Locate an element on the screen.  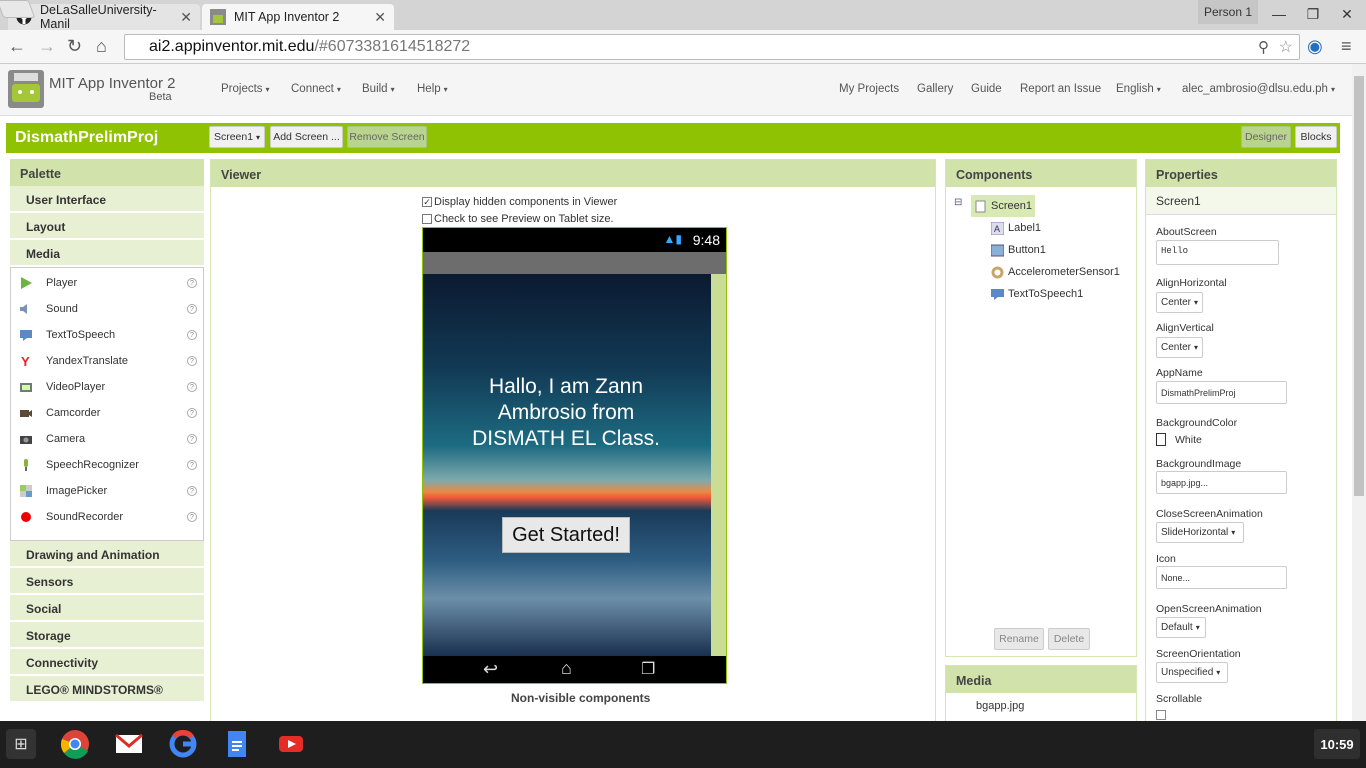
palette-category-connectivity: Connectivity is located at coordinates (107, 662).